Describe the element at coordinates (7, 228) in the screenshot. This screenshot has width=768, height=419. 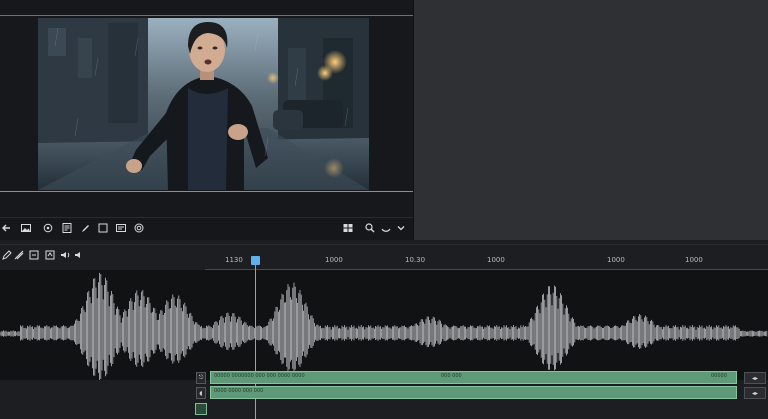
I see `back-arrow-icon` at that location.